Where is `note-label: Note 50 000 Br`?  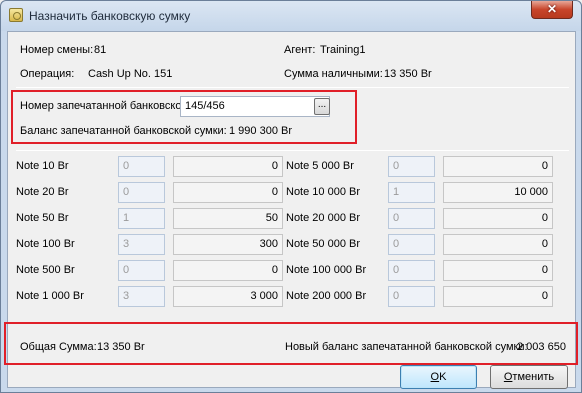 note-label: Note 50 000 Br is located at coordinates (323, 244).